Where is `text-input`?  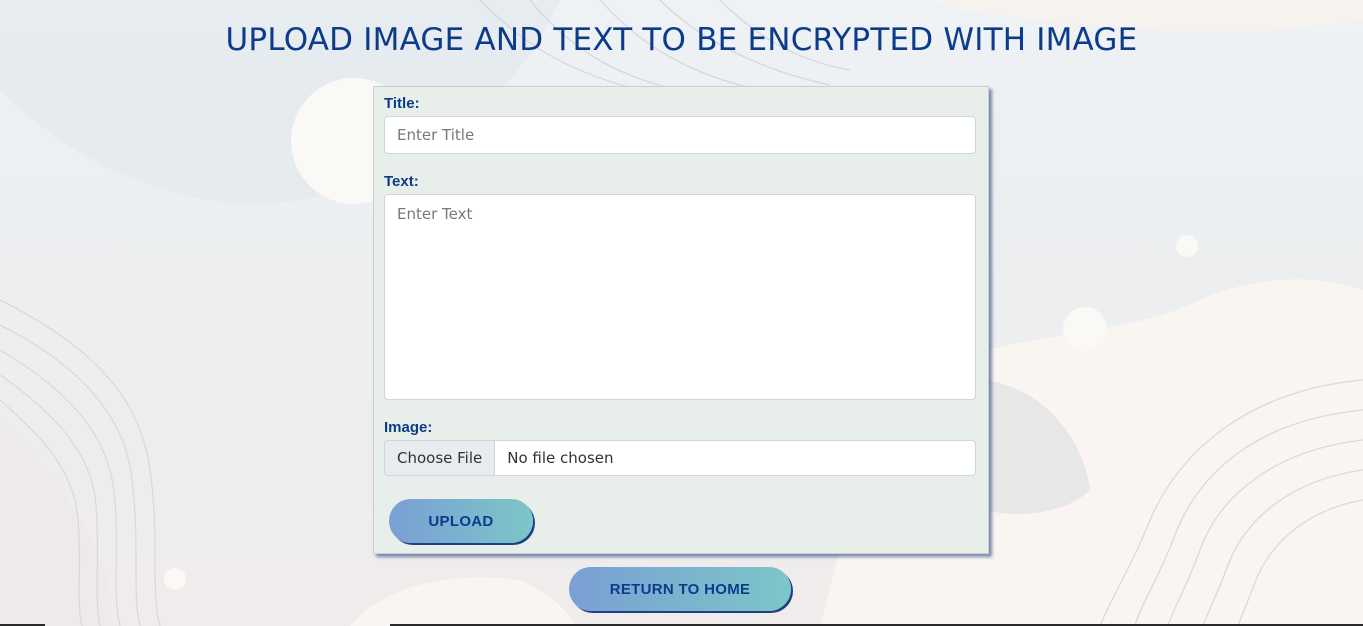
text-input is located at coordinates (680, 297).